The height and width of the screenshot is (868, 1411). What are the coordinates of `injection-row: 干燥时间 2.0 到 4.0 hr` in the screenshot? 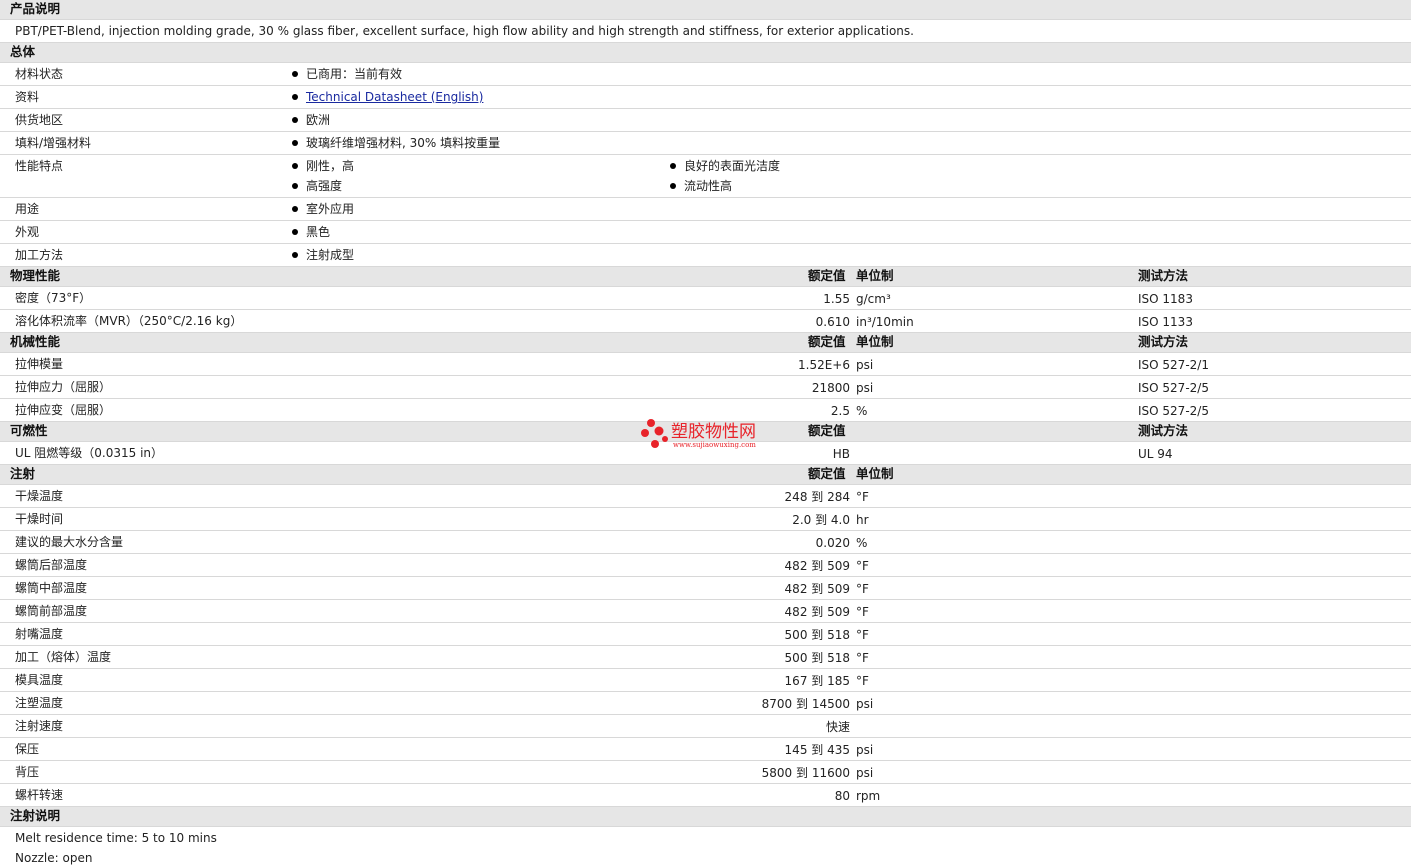 It's located at (705, 519).